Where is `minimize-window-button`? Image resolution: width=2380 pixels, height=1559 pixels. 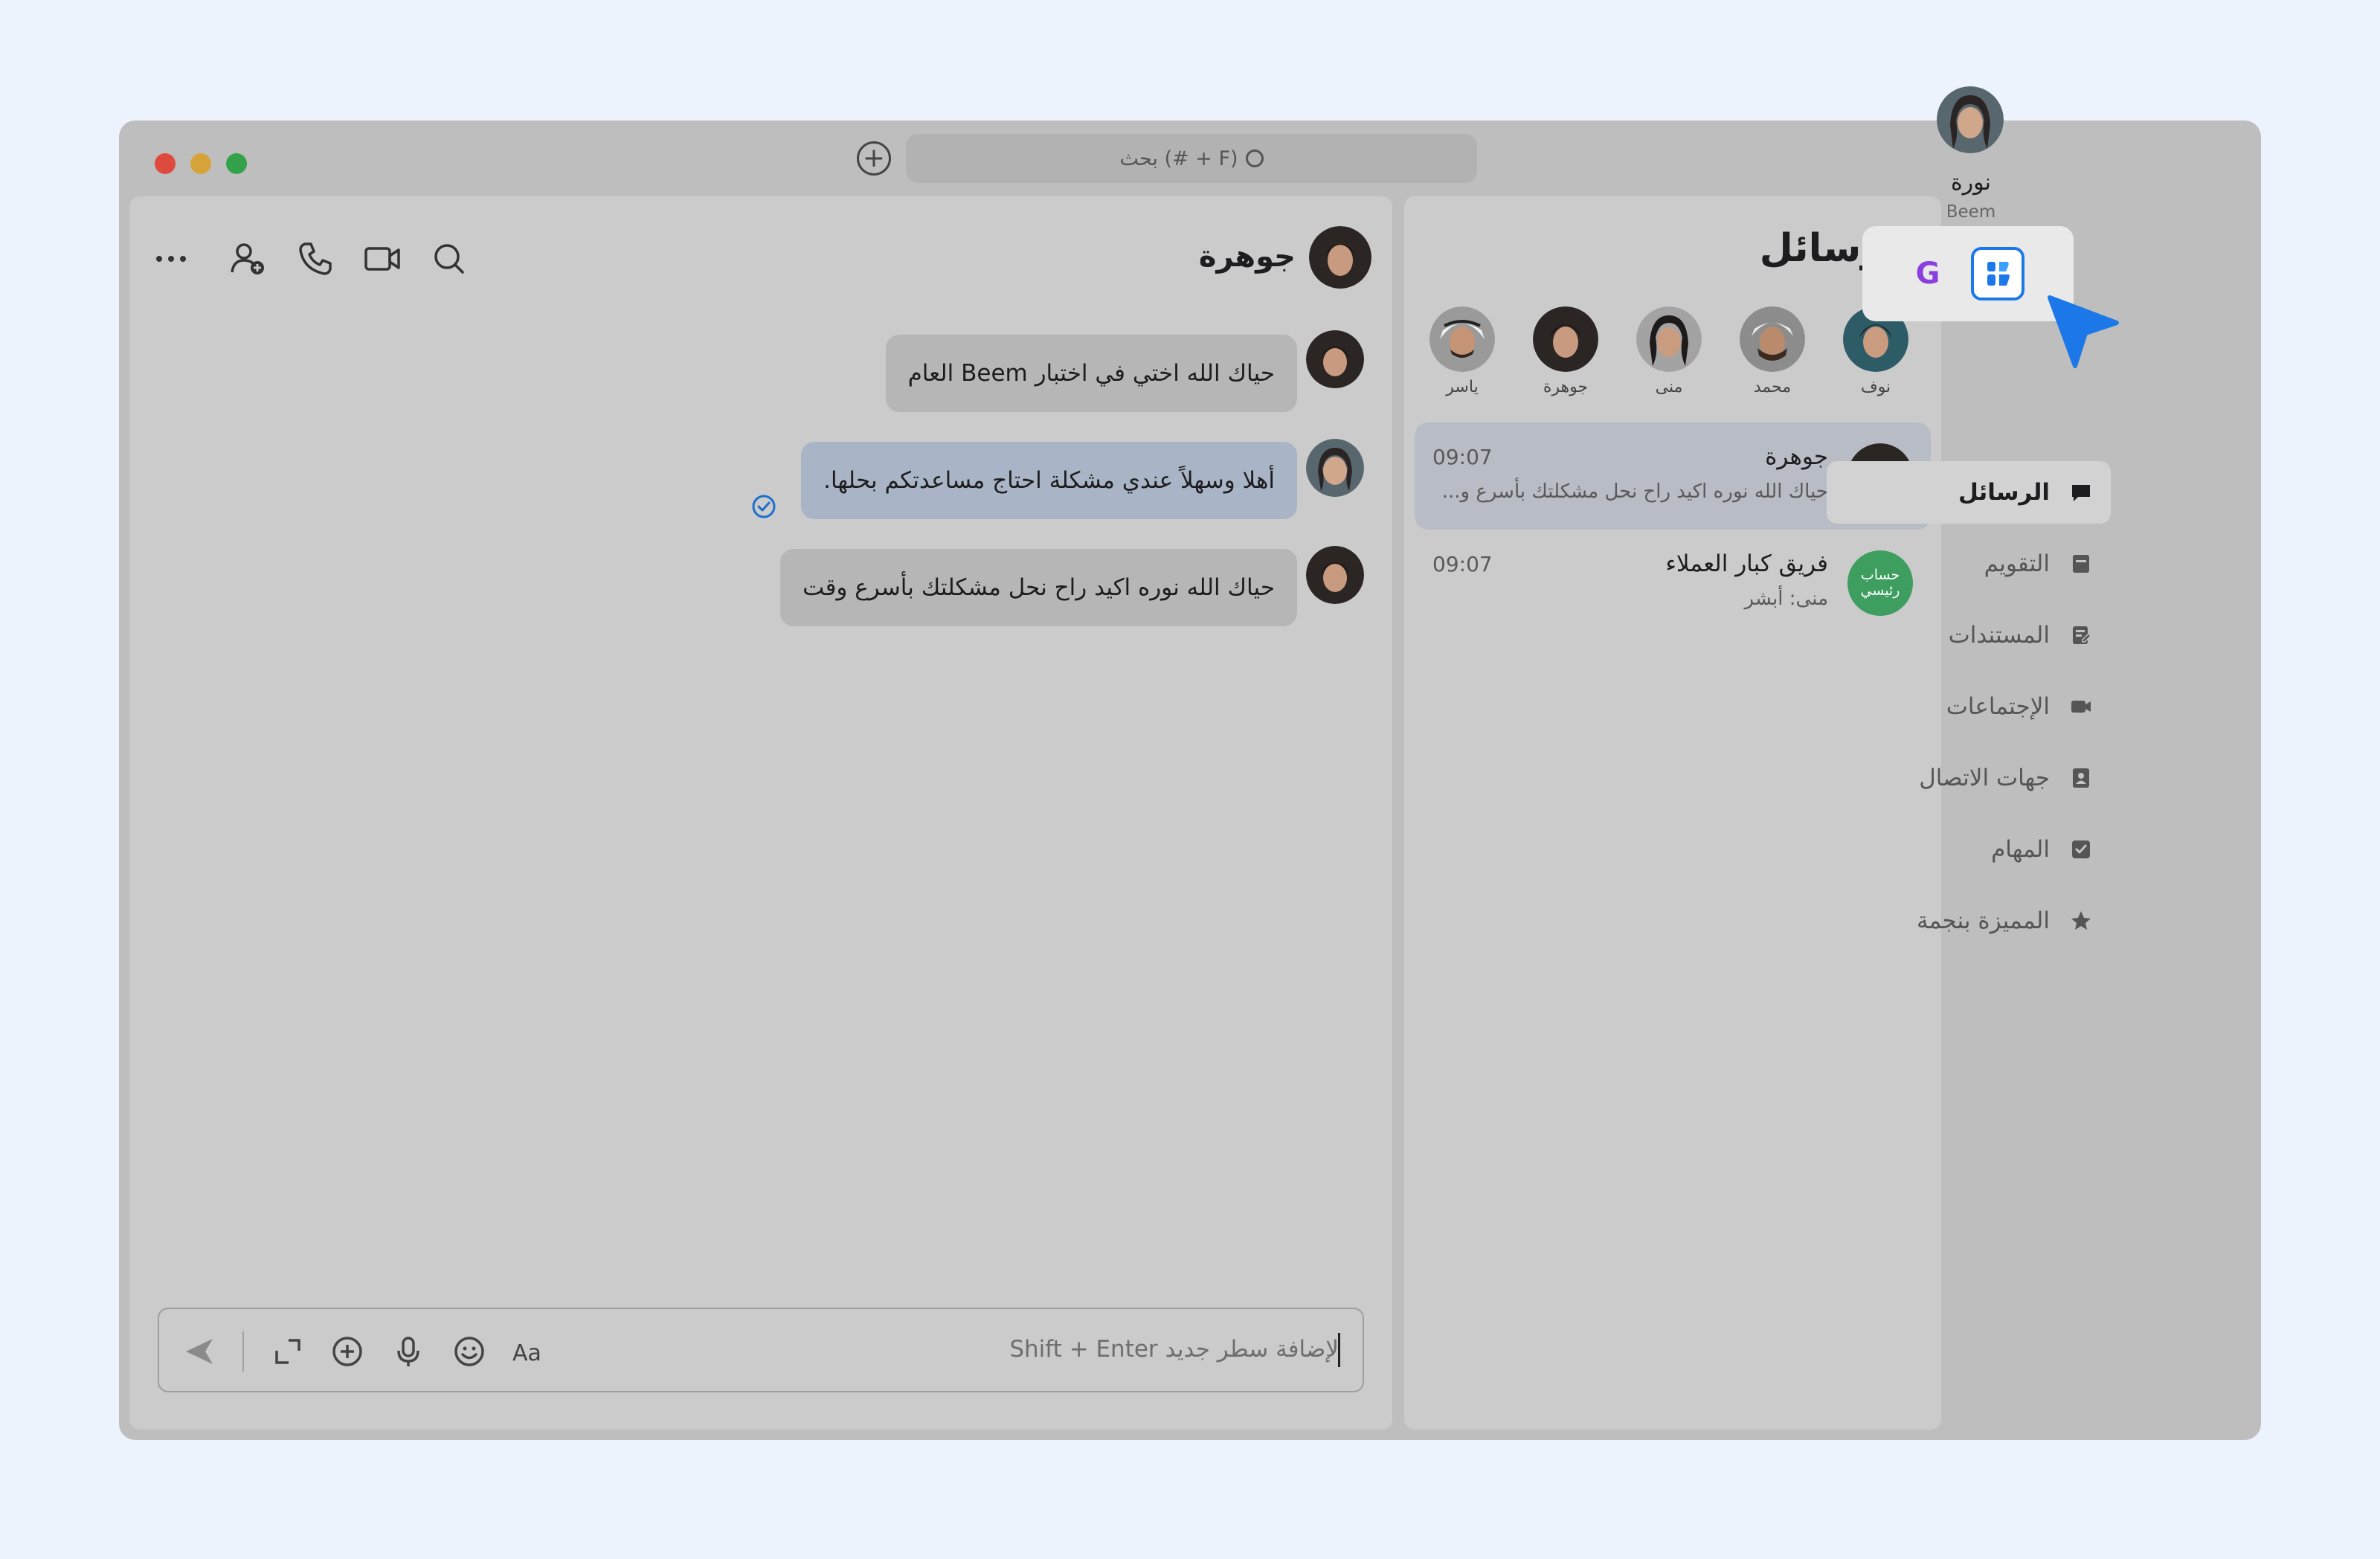
minimize-window-button is located at coordinates (200, 163).